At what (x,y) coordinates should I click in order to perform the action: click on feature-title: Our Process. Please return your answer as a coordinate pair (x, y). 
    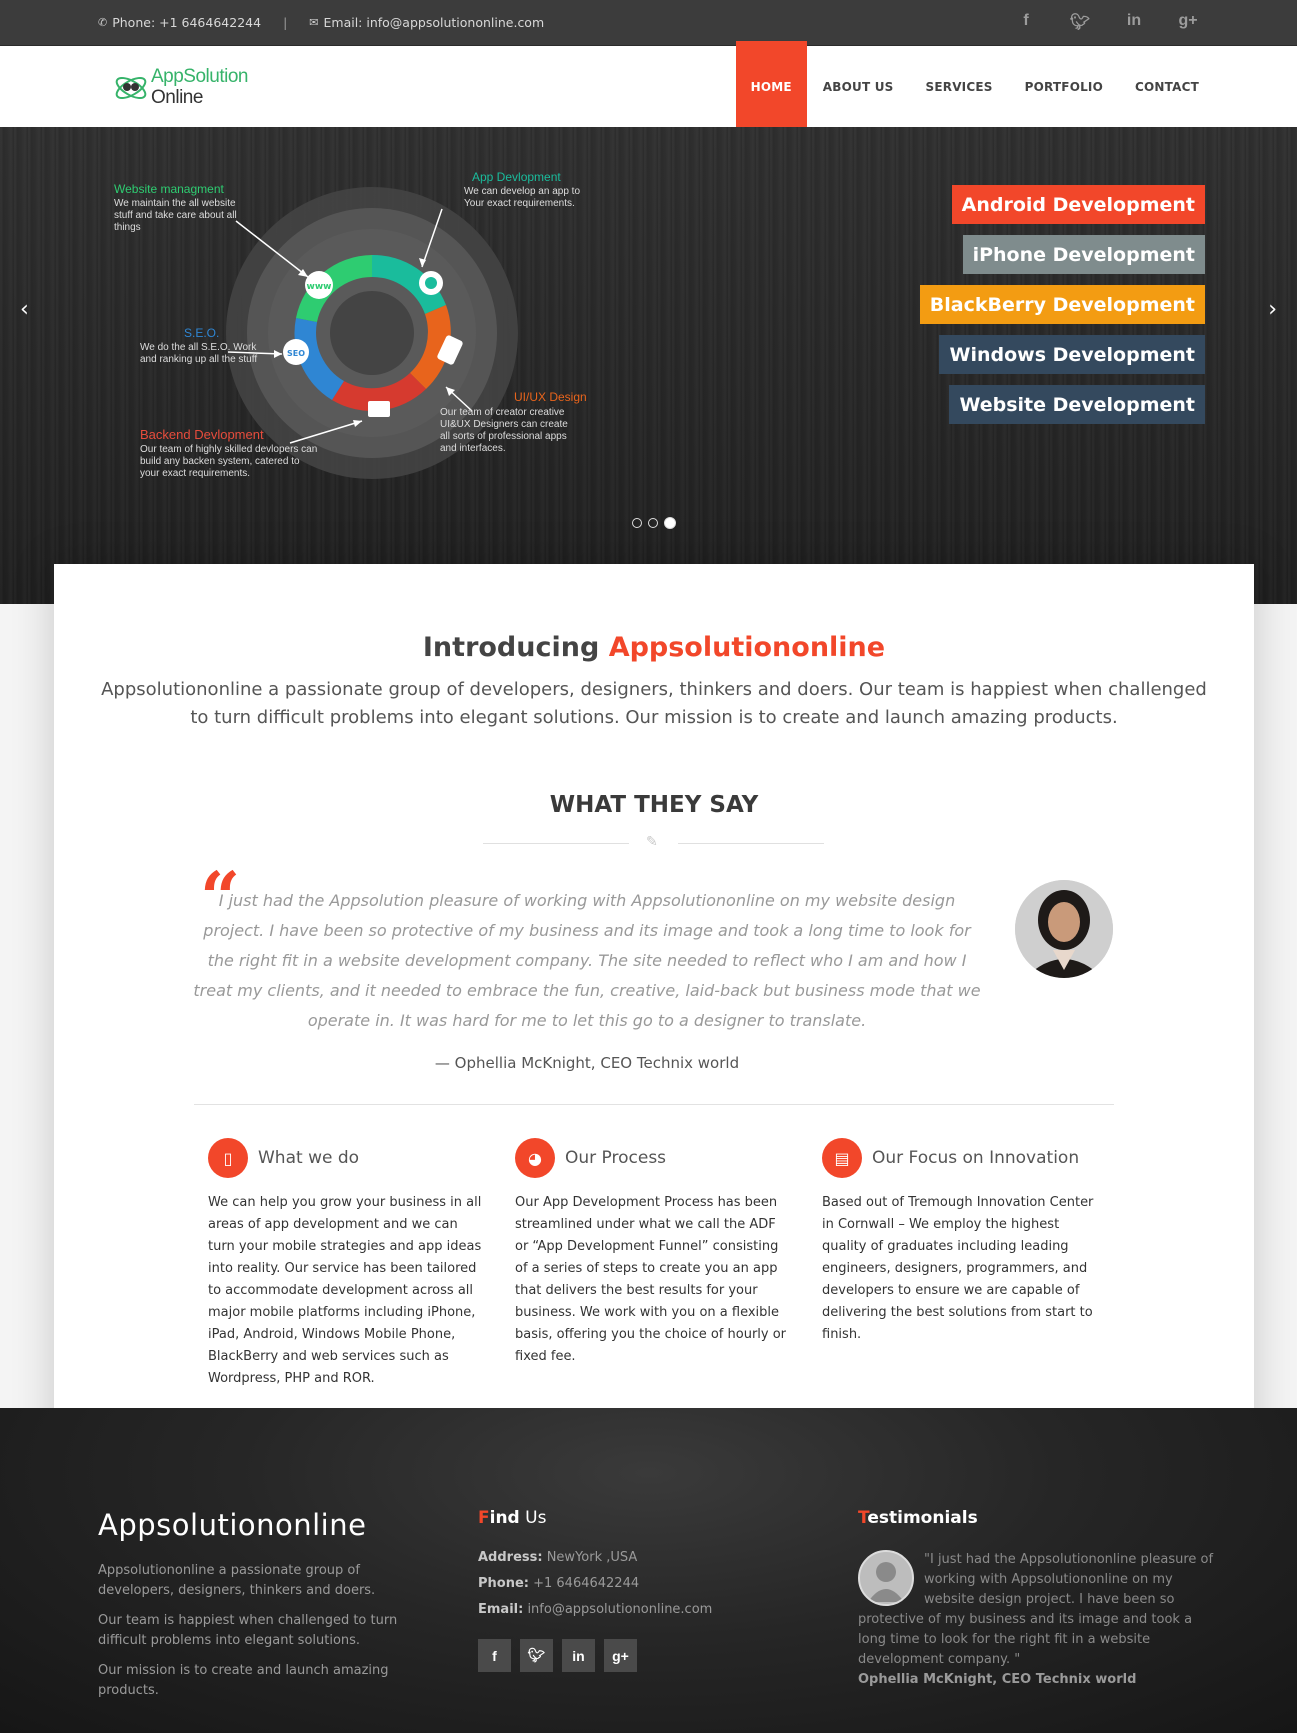
    Looking at the image, I should click on (616, 1158).